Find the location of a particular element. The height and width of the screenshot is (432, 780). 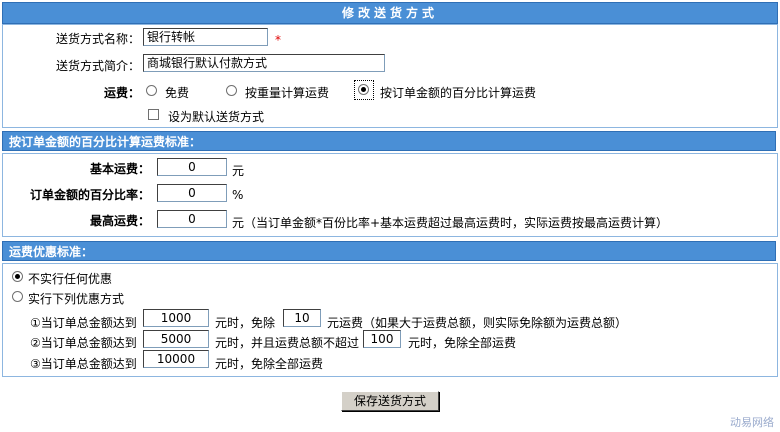

discount-none-radio is located at coordinates (17, 276).